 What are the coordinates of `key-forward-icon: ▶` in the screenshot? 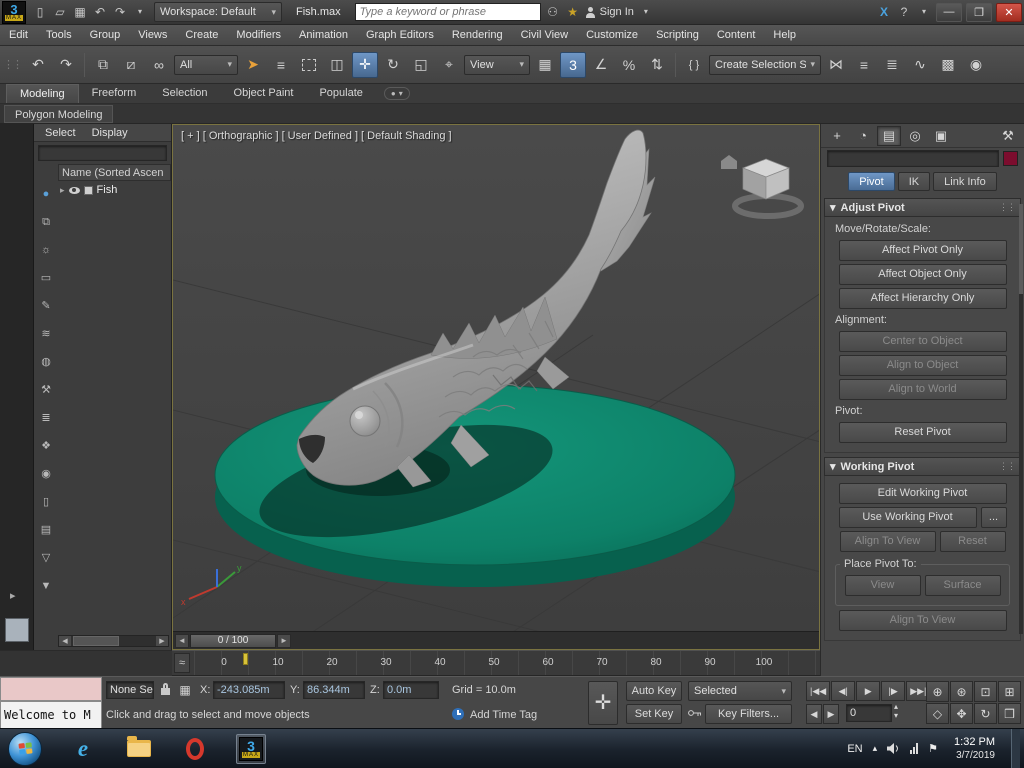 It's located at (831, 714).